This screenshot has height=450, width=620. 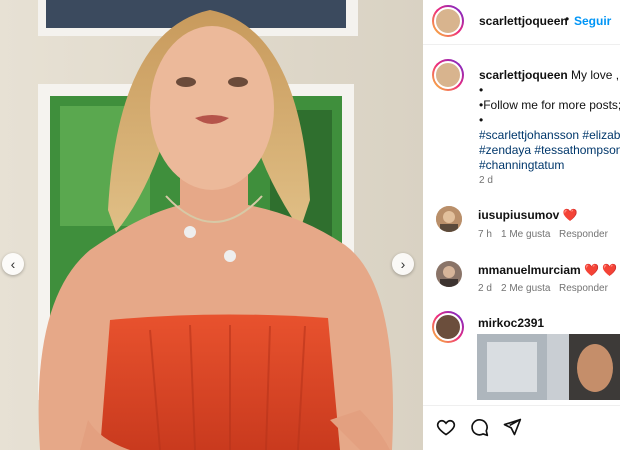 What do you see at coordinates (570, 215) in the screenshot?
I see `comment-text: ❤️` at bounding box center [570, 215].